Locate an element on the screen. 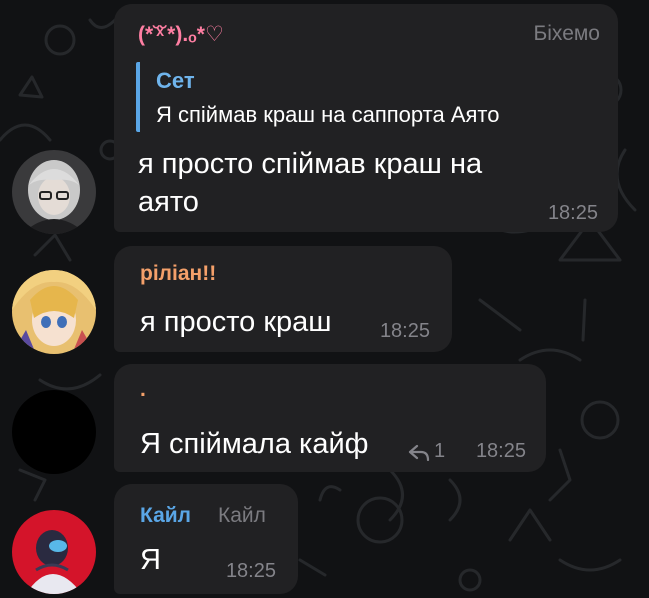 The width and height of the screenshot is (649, 598). message-text-line: я просто спіймав краш на is located at coordinates (310, 164).